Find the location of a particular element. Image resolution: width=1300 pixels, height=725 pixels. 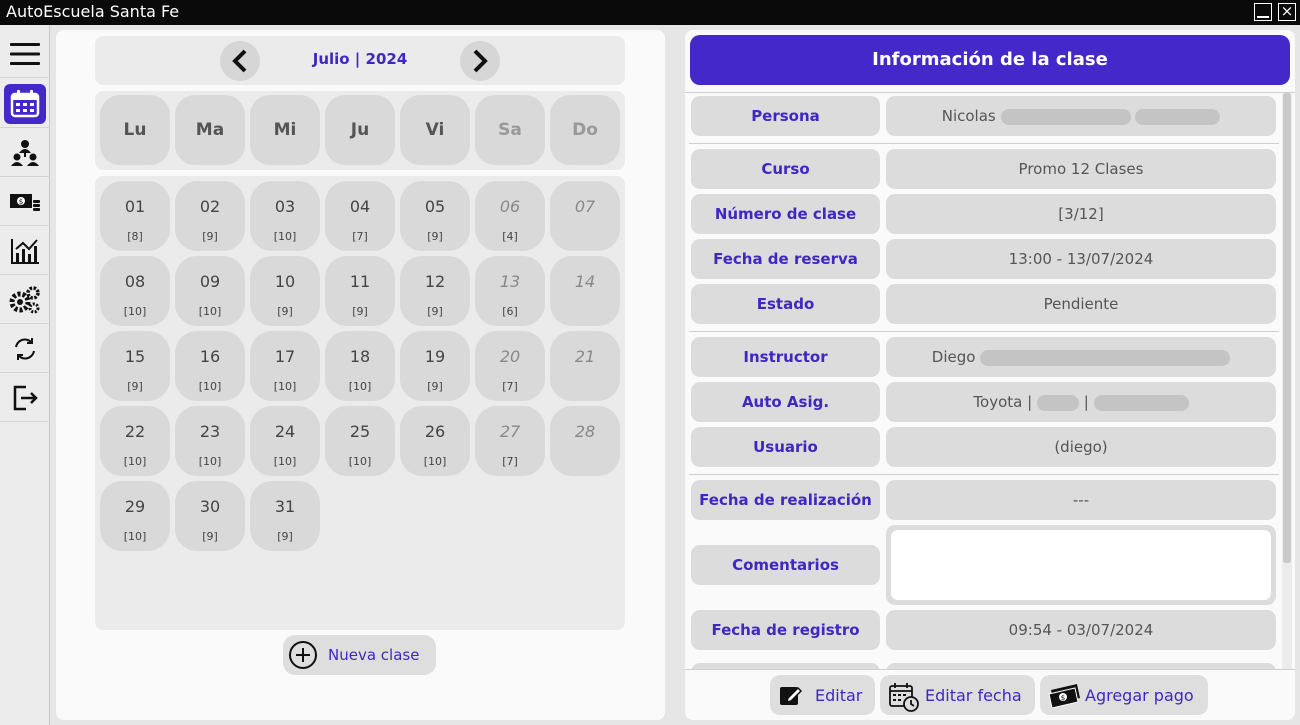

day-number: 25 is located at coordinates (360, 431).